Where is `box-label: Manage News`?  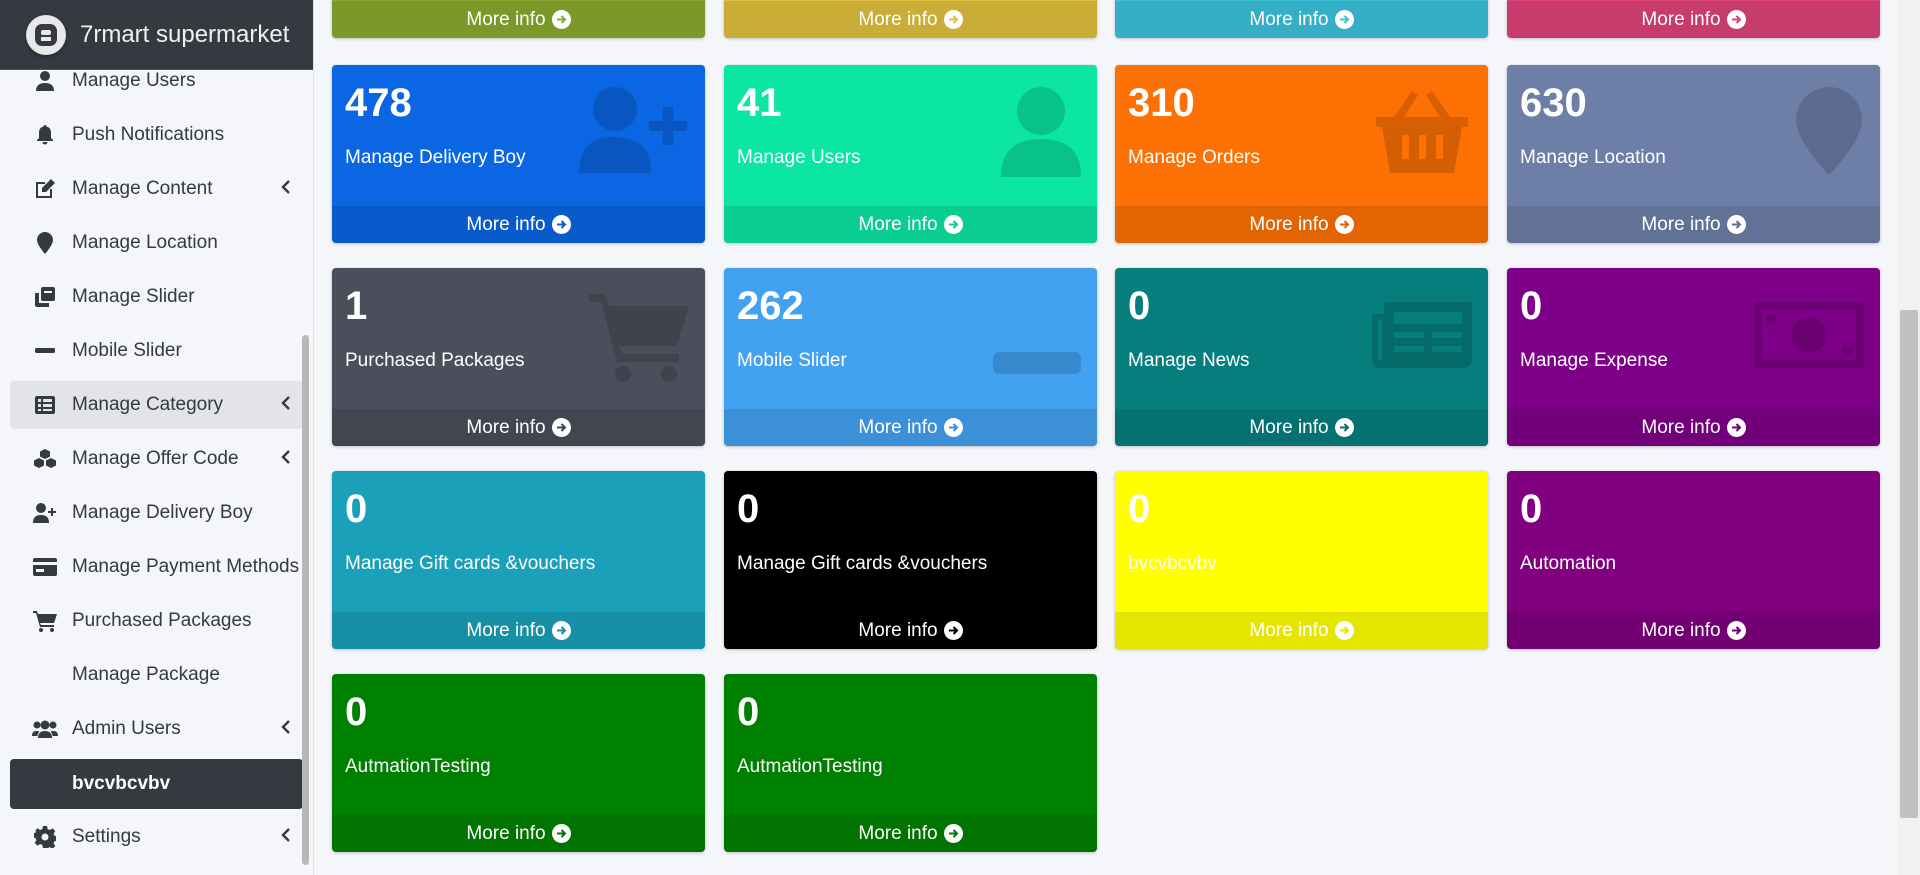
box-label: Manage News is located at coordinates (1189, 360).